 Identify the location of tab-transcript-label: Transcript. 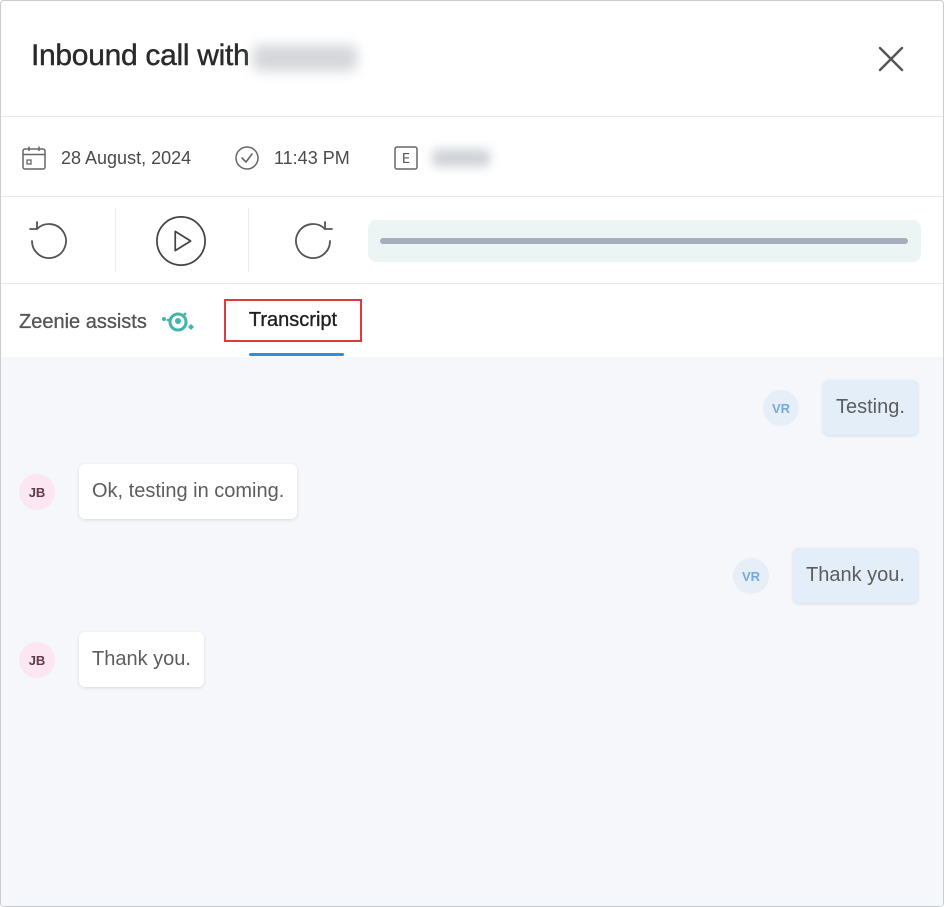
(293, 320).